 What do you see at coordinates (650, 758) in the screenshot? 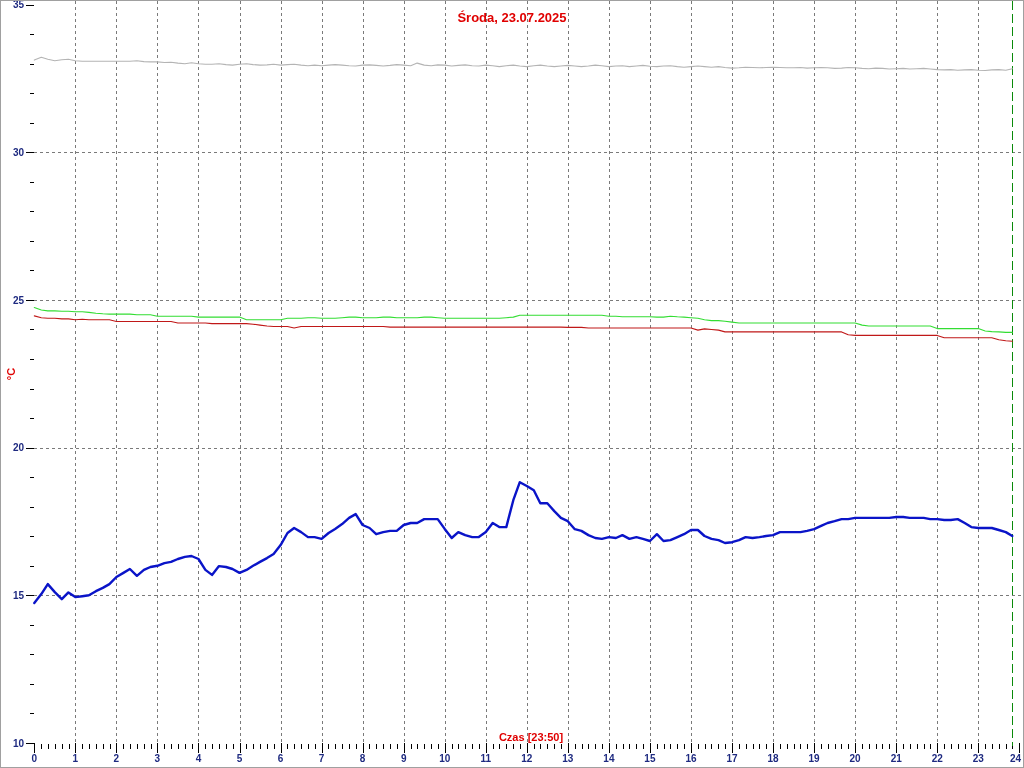
I see `x-tick-label: 15` at bounding box center [650, 758].